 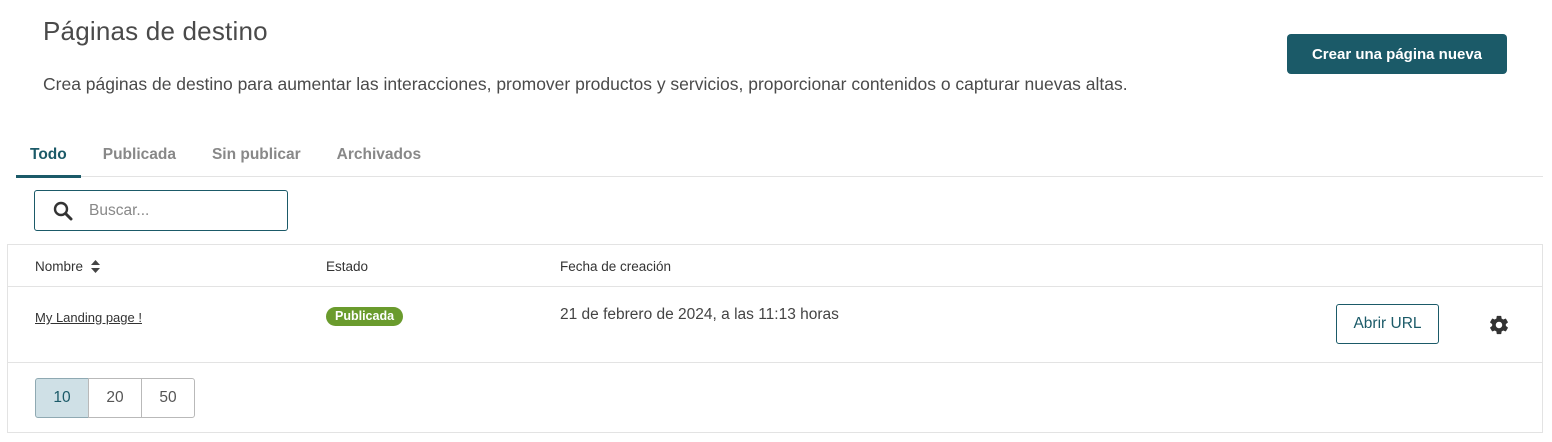 What do you see at coordinates (775, 266) in the screenshot?
I see `table-header: Nombre Estado Fecha de creación` at bounding box center [775, 266].